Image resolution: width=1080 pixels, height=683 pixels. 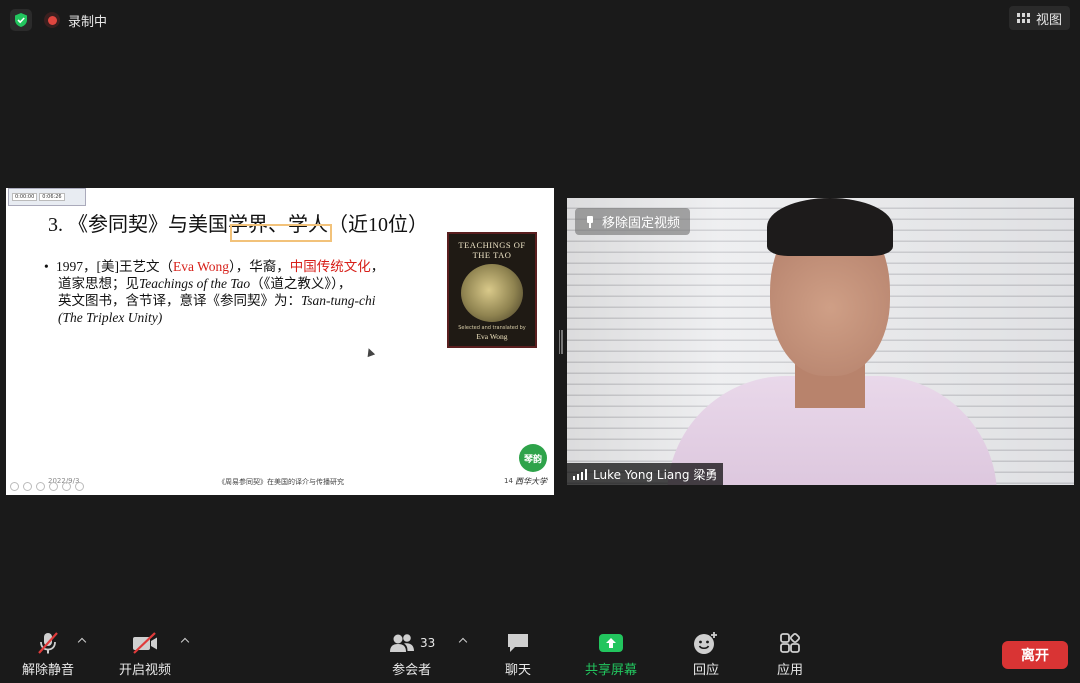 I want to click on nav-next-icon, so click(x=27, y=486).